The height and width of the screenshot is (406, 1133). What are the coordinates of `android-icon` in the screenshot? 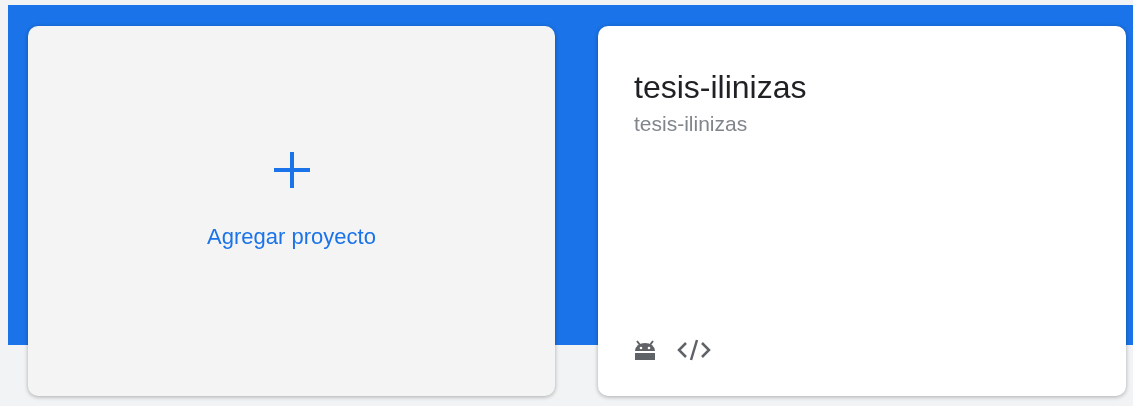 It's located at (645, 350).